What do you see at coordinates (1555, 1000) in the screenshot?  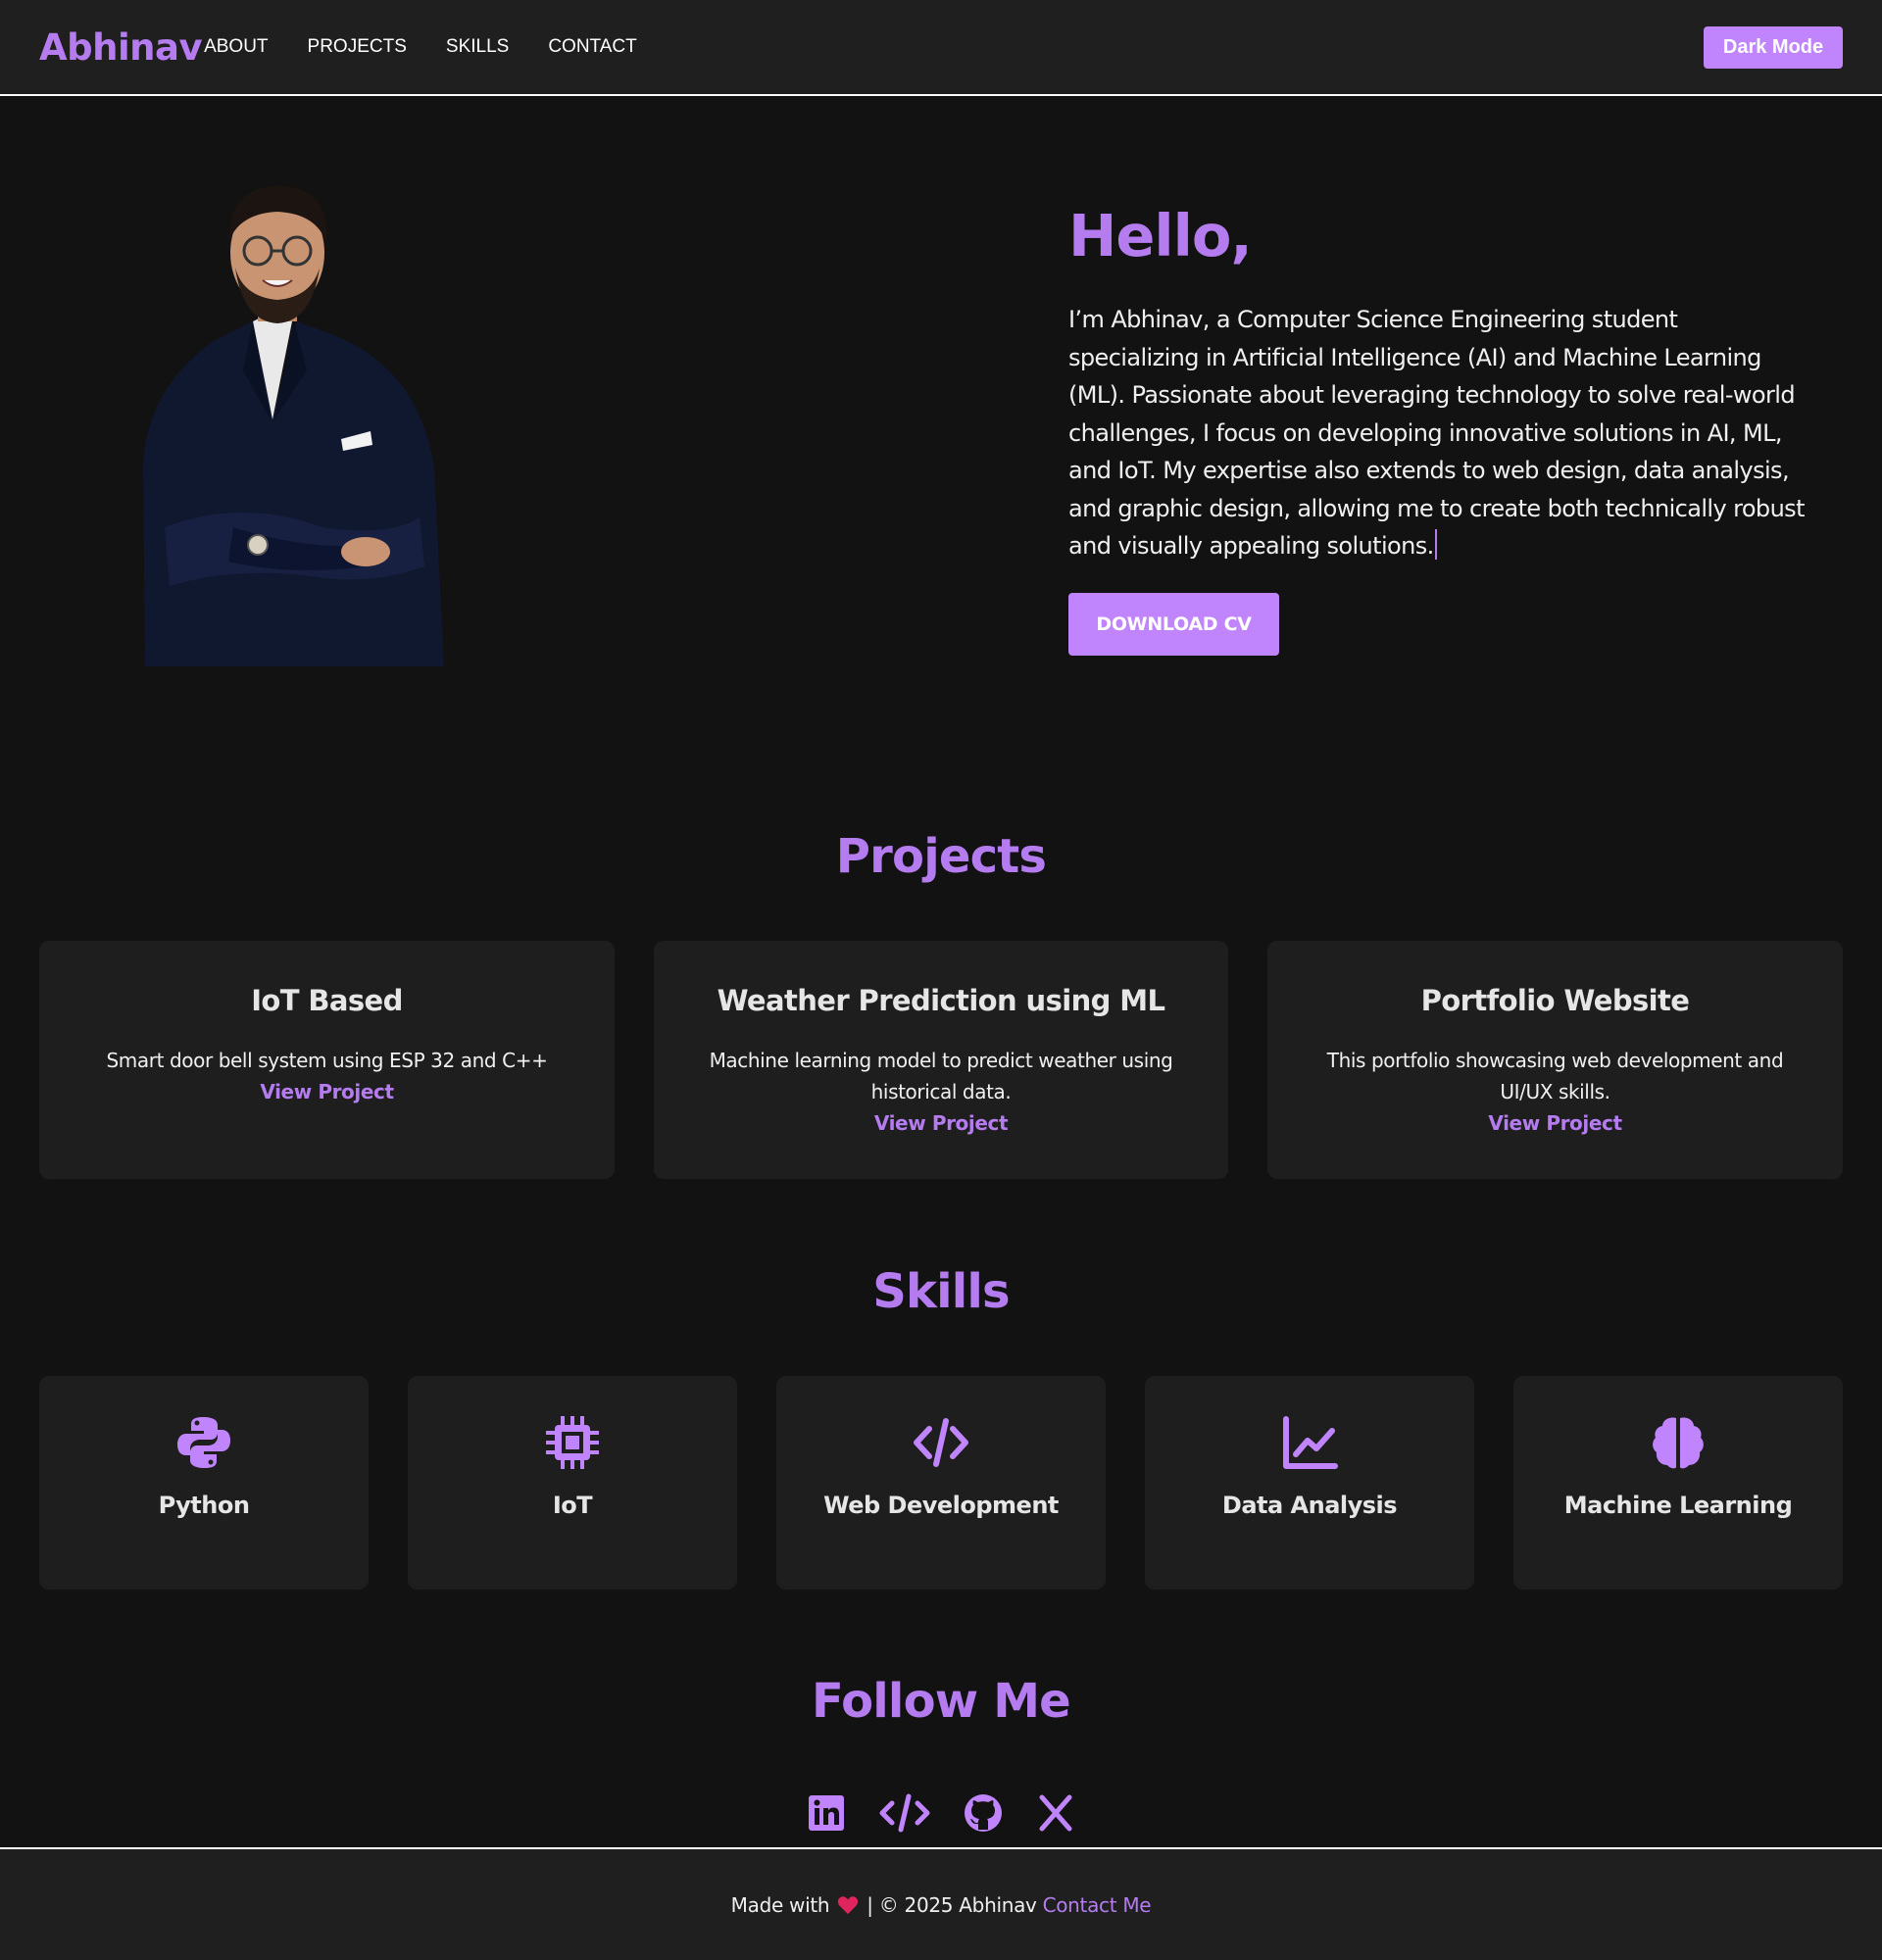 I see `project-title: Portfolio Website` at bounding box center [1555, 1000].